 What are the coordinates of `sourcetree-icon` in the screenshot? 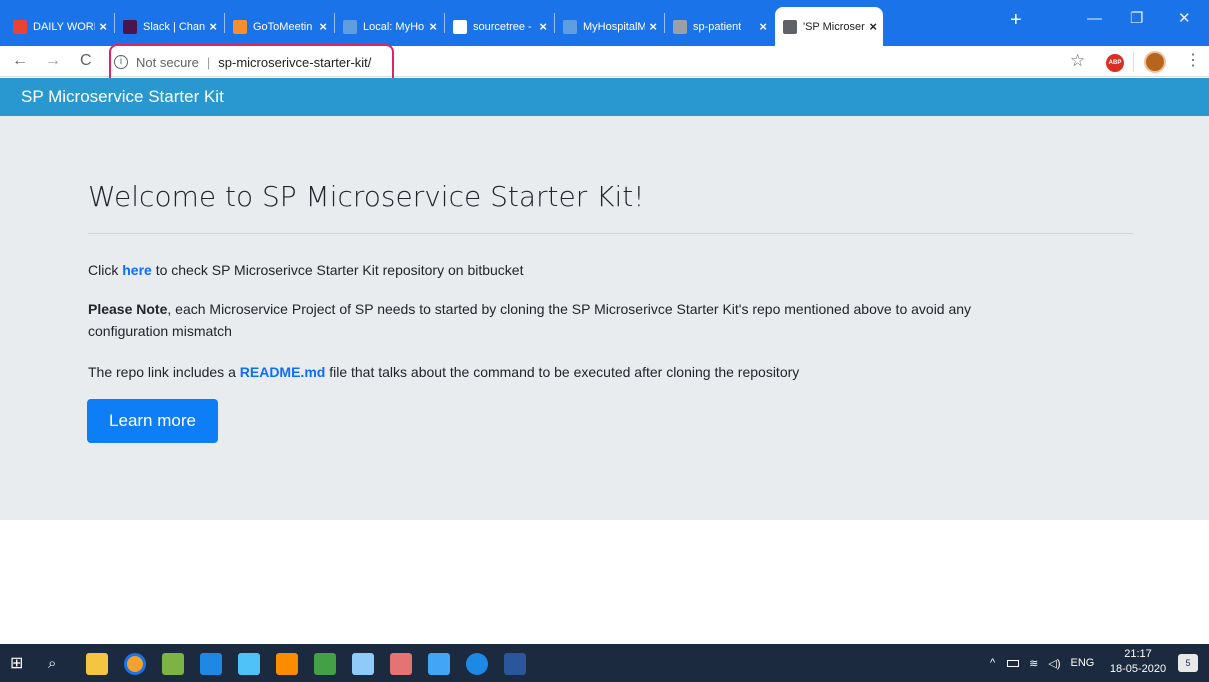 It's located at (325, 664).